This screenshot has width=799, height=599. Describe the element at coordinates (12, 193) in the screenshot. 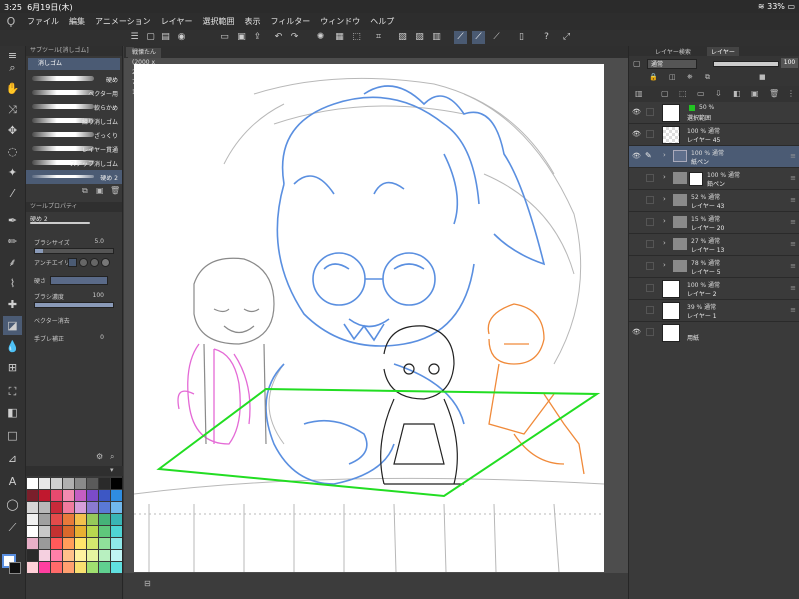

I see `eyedropper-icon: ⁄` at that location.